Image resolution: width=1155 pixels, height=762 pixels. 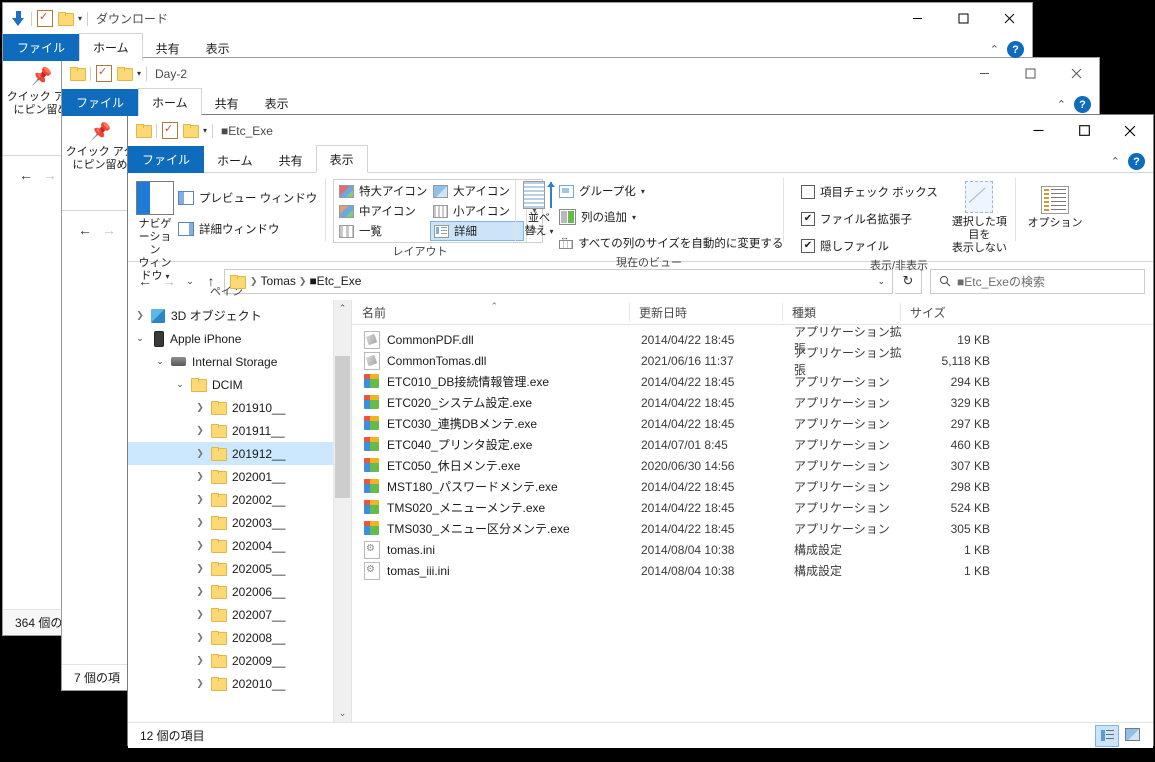 I want to click on tree-item: ❯ 3D オブジェクト, so click(x=239, y=315).